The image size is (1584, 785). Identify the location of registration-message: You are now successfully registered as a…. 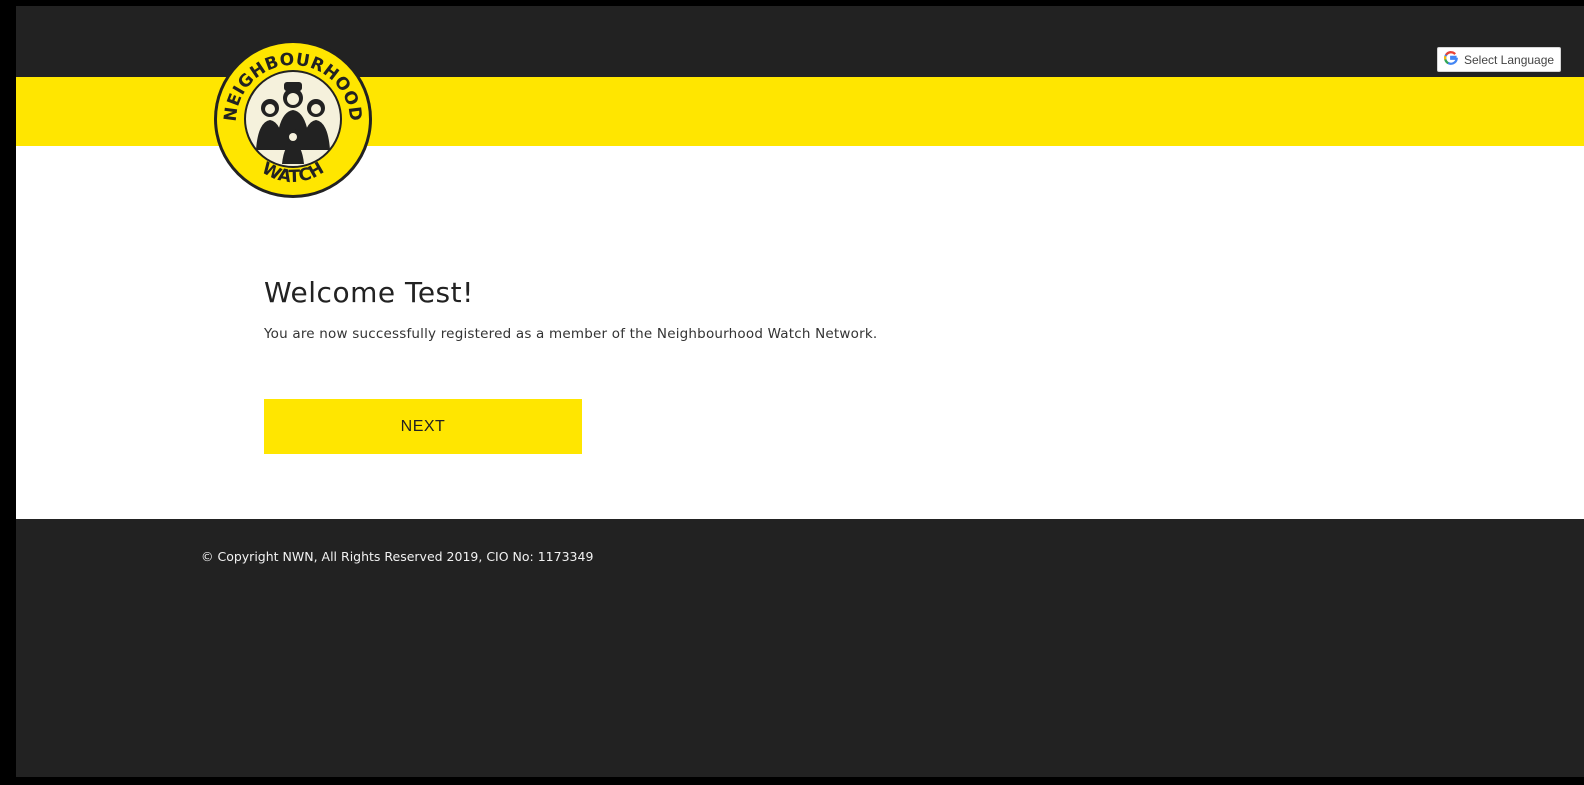
(571, 334).